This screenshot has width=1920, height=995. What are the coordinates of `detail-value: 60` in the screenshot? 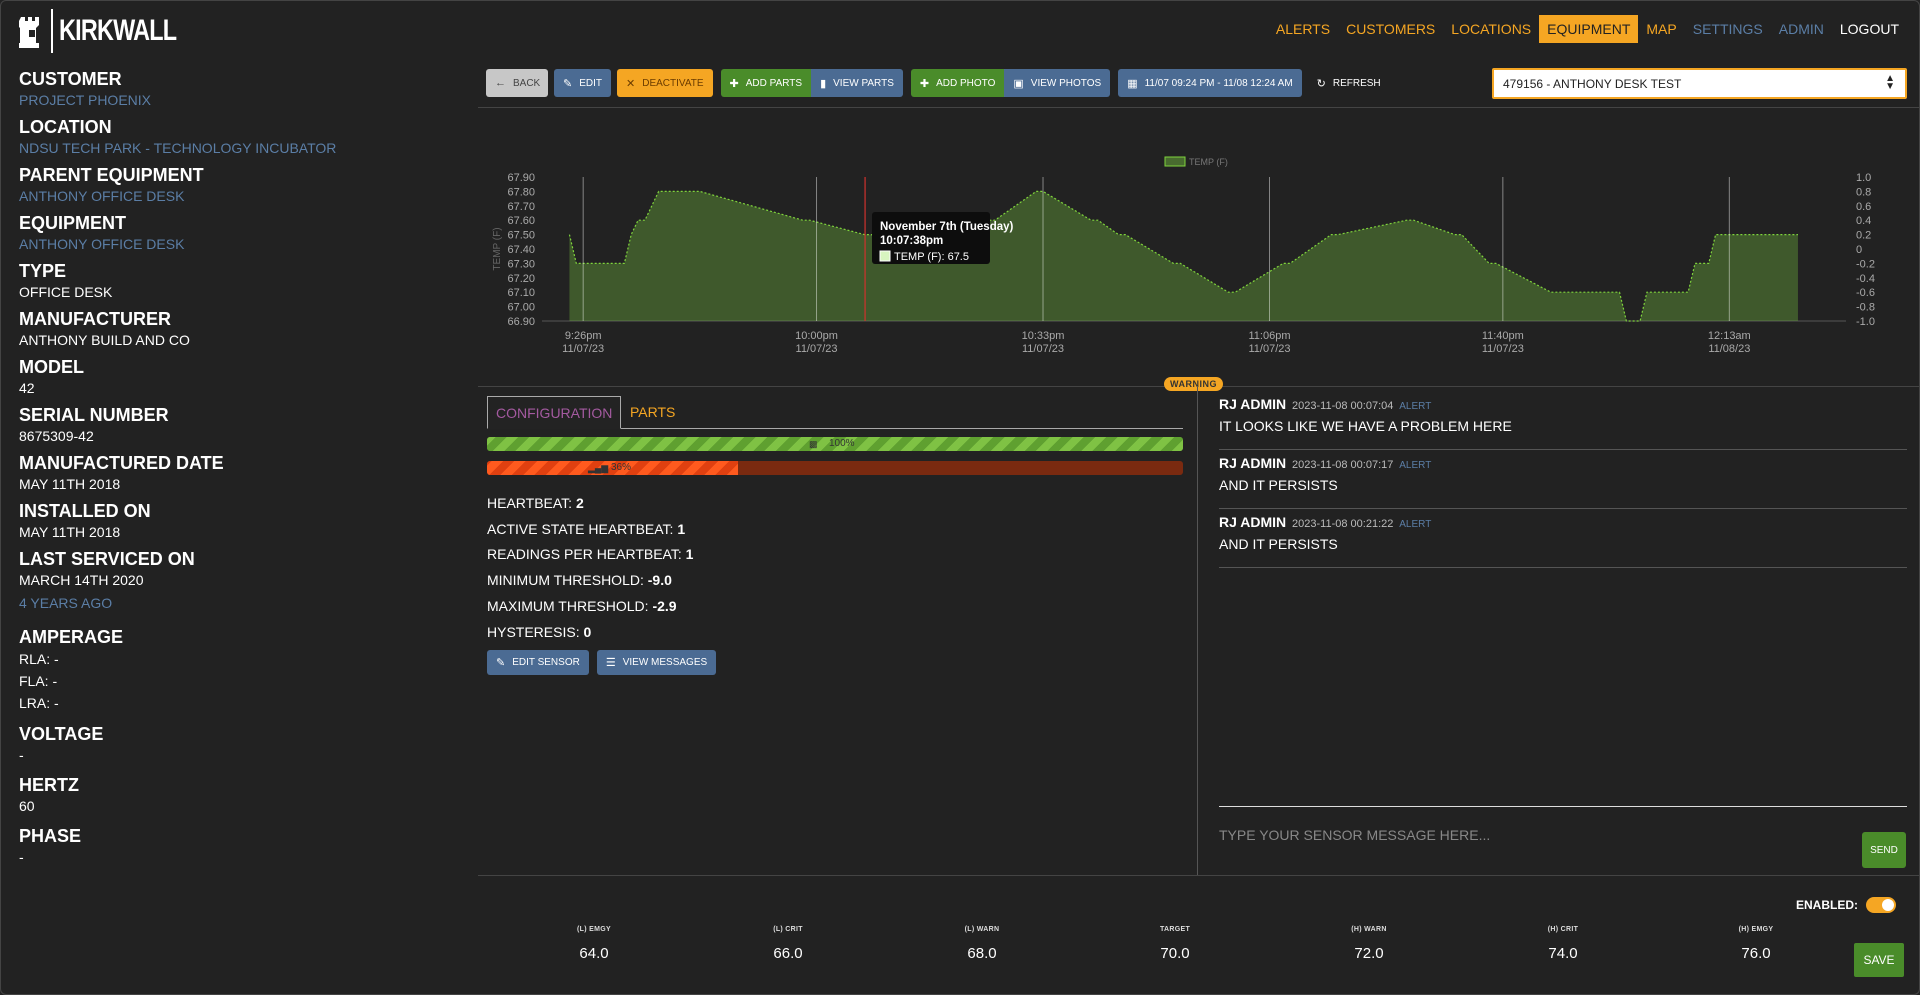 It's located at (27, 806).